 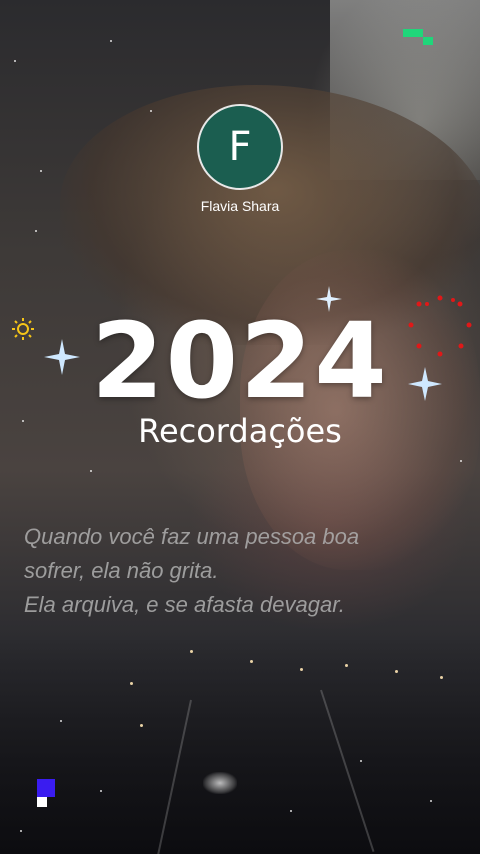 I want to click on green-pixel-icon, so click(x=418, y=37).